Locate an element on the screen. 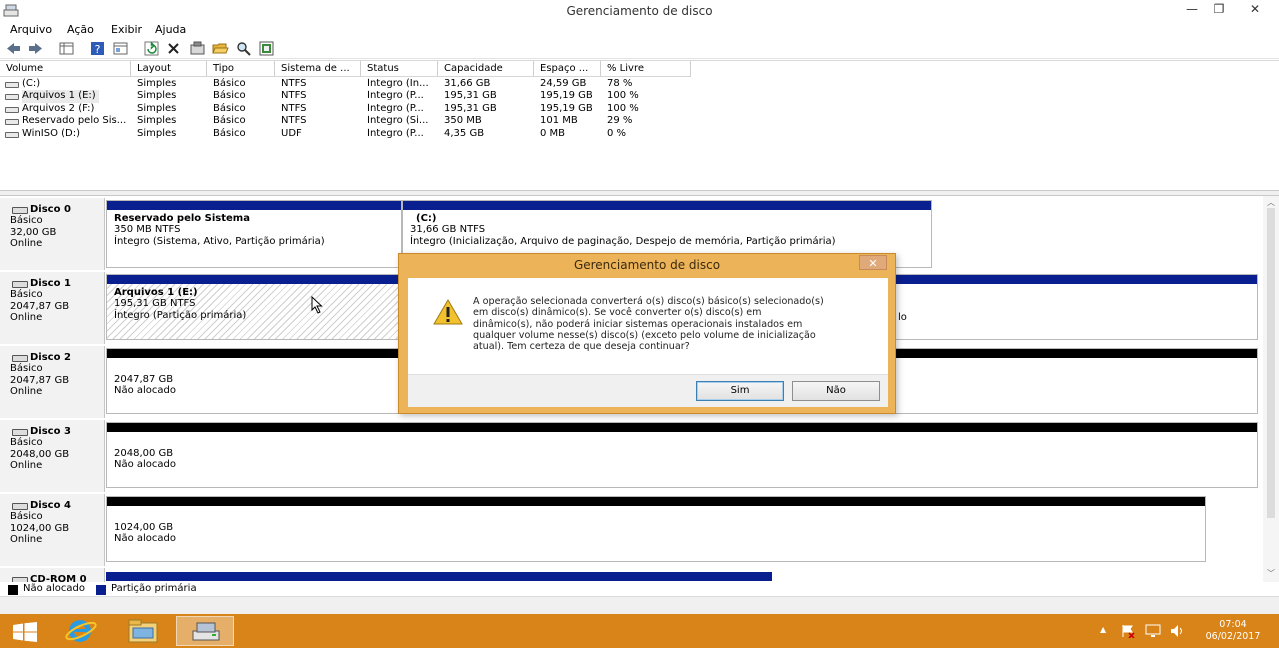 The width and height of the screenshot is (1279, 648). column-header-capacidade: Capacidade is located at coordinates (486, 69).